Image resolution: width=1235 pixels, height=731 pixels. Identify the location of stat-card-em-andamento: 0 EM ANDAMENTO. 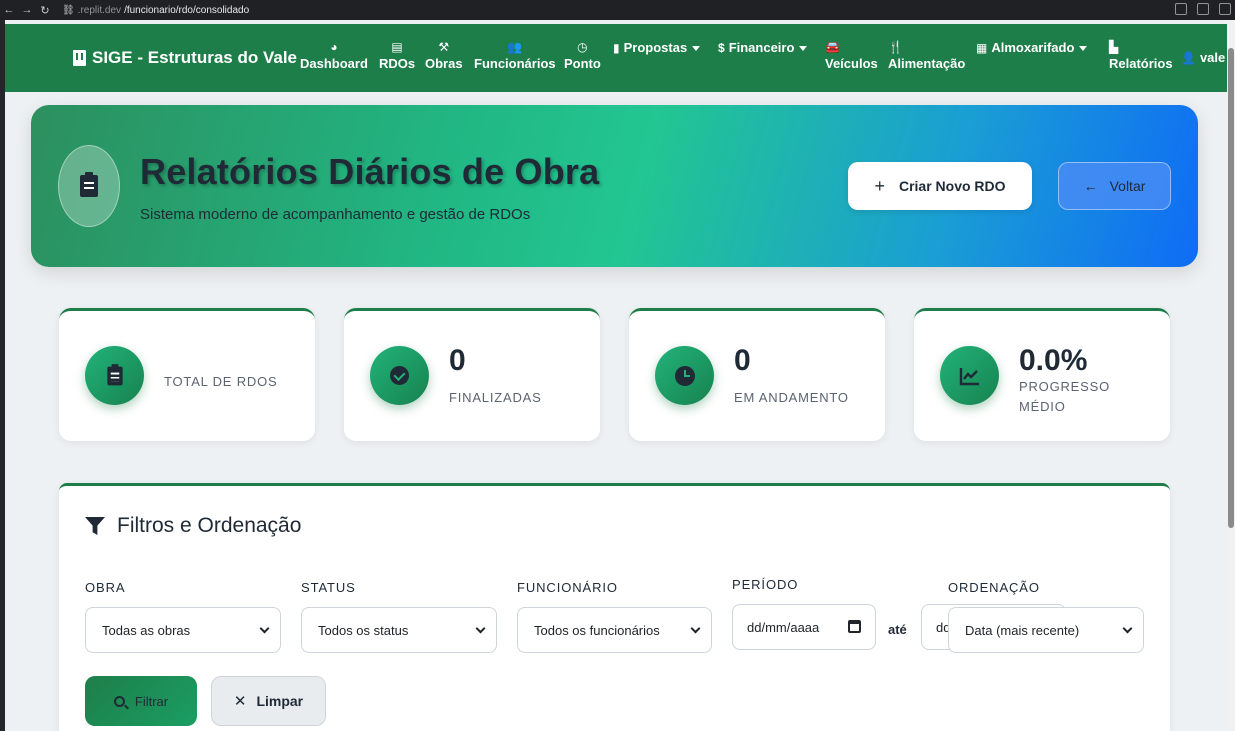
(757, 374).